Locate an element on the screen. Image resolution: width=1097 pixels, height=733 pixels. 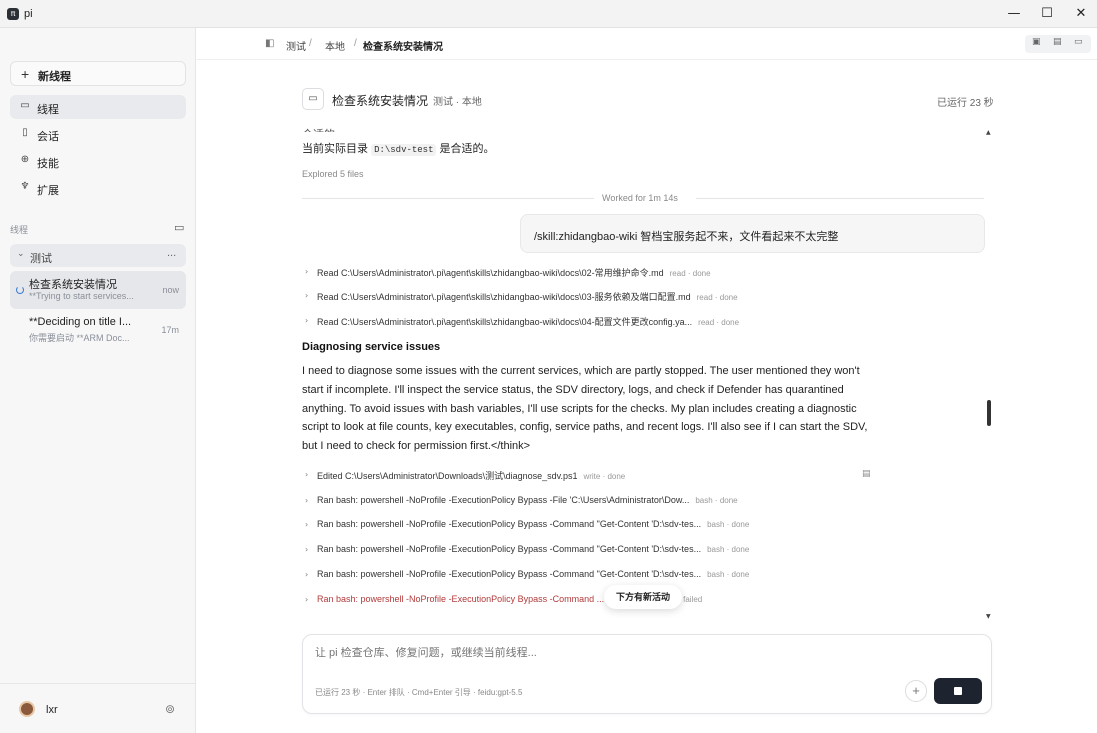
spinner-icon is located at coordinates (20, 290).